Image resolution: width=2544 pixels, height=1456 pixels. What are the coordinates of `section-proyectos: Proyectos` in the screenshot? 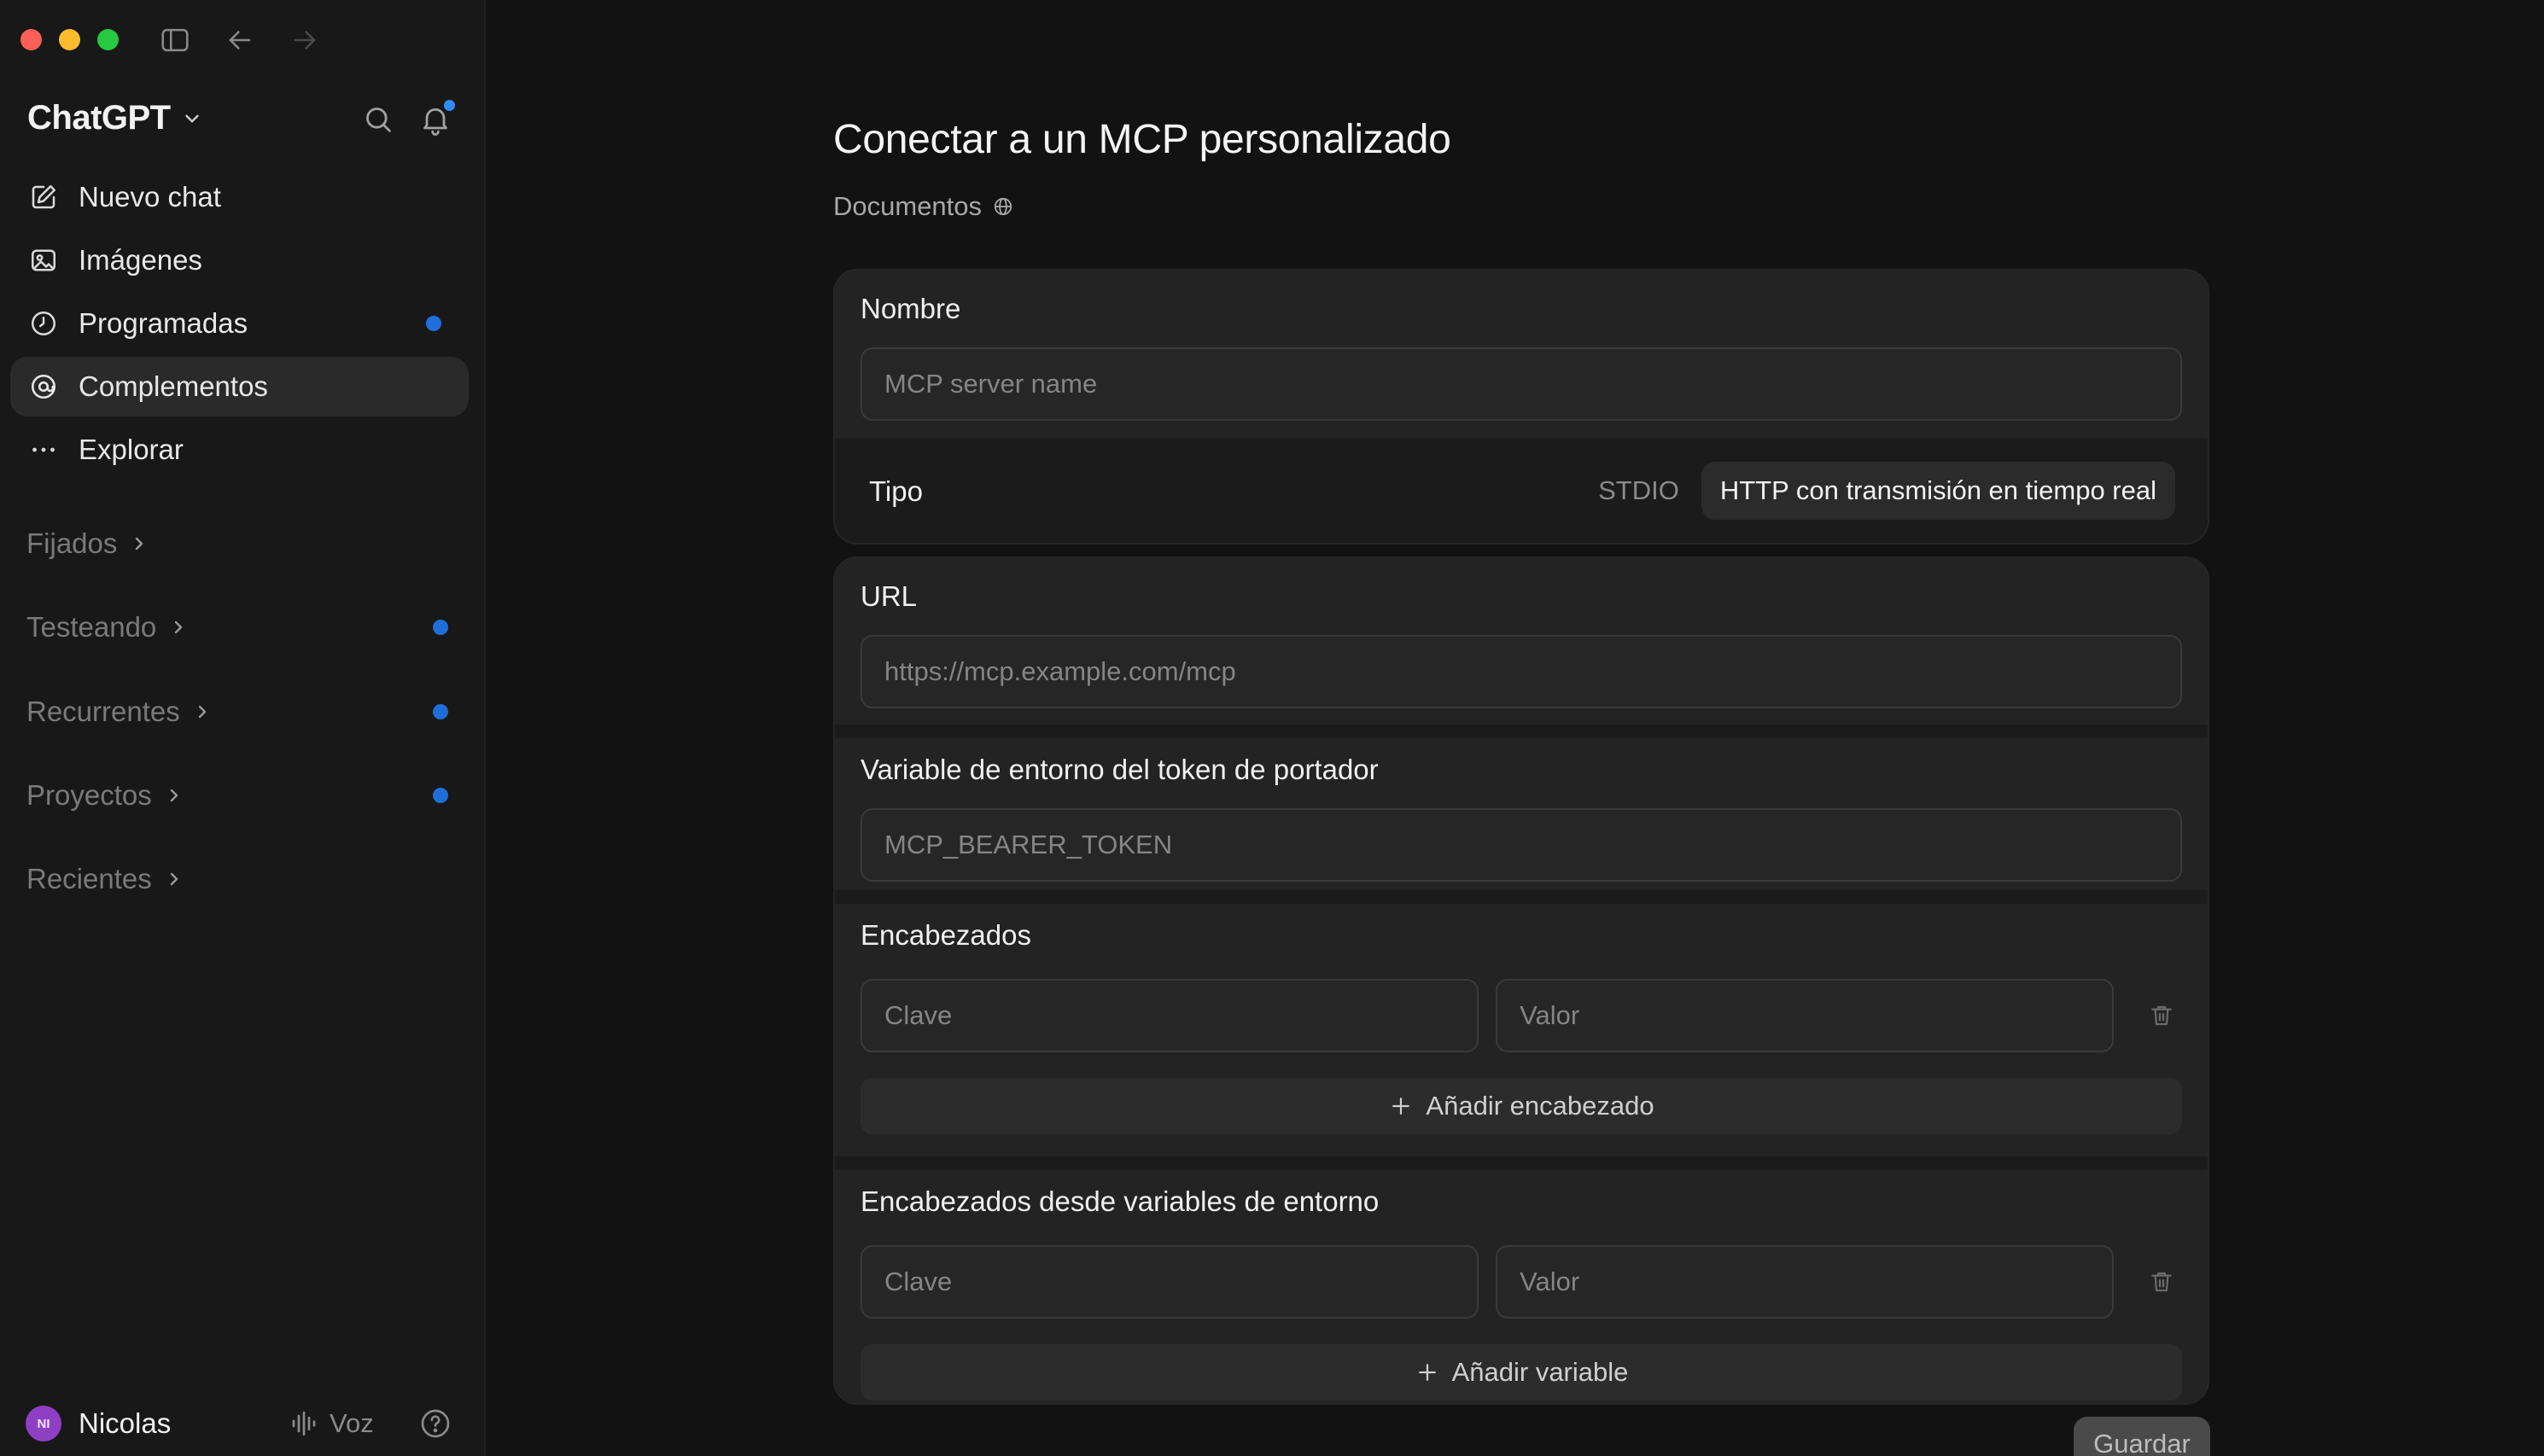 It's located at (243, 795).